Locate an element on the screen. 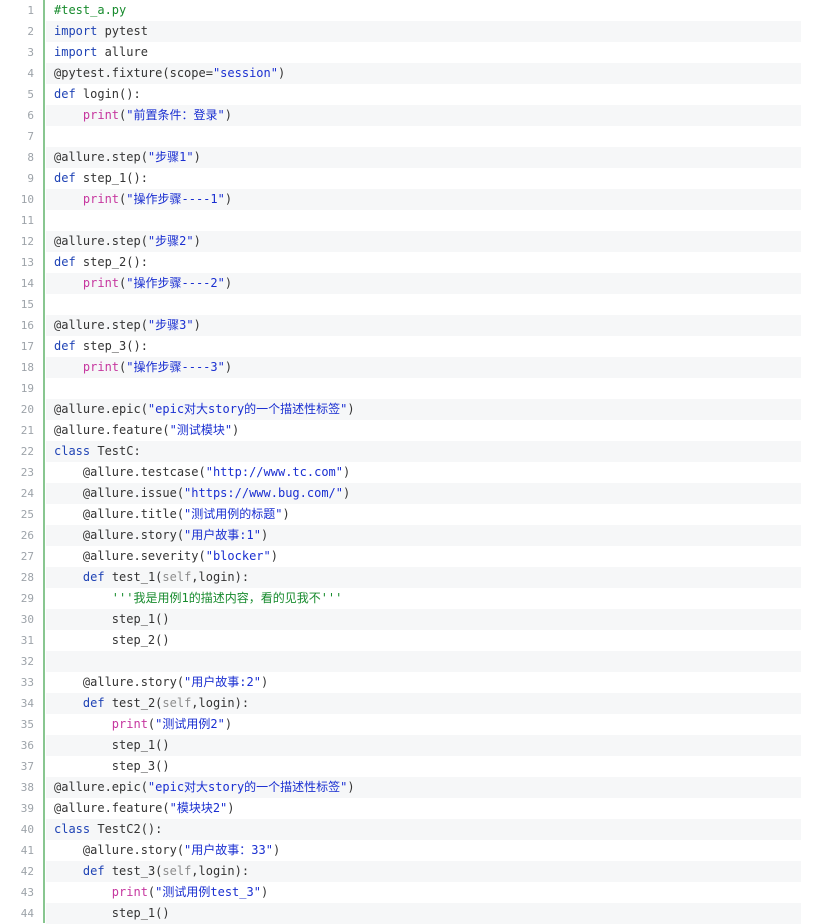  code-text: @allure.feature("模块块2") is located at coordinates (144, 808).